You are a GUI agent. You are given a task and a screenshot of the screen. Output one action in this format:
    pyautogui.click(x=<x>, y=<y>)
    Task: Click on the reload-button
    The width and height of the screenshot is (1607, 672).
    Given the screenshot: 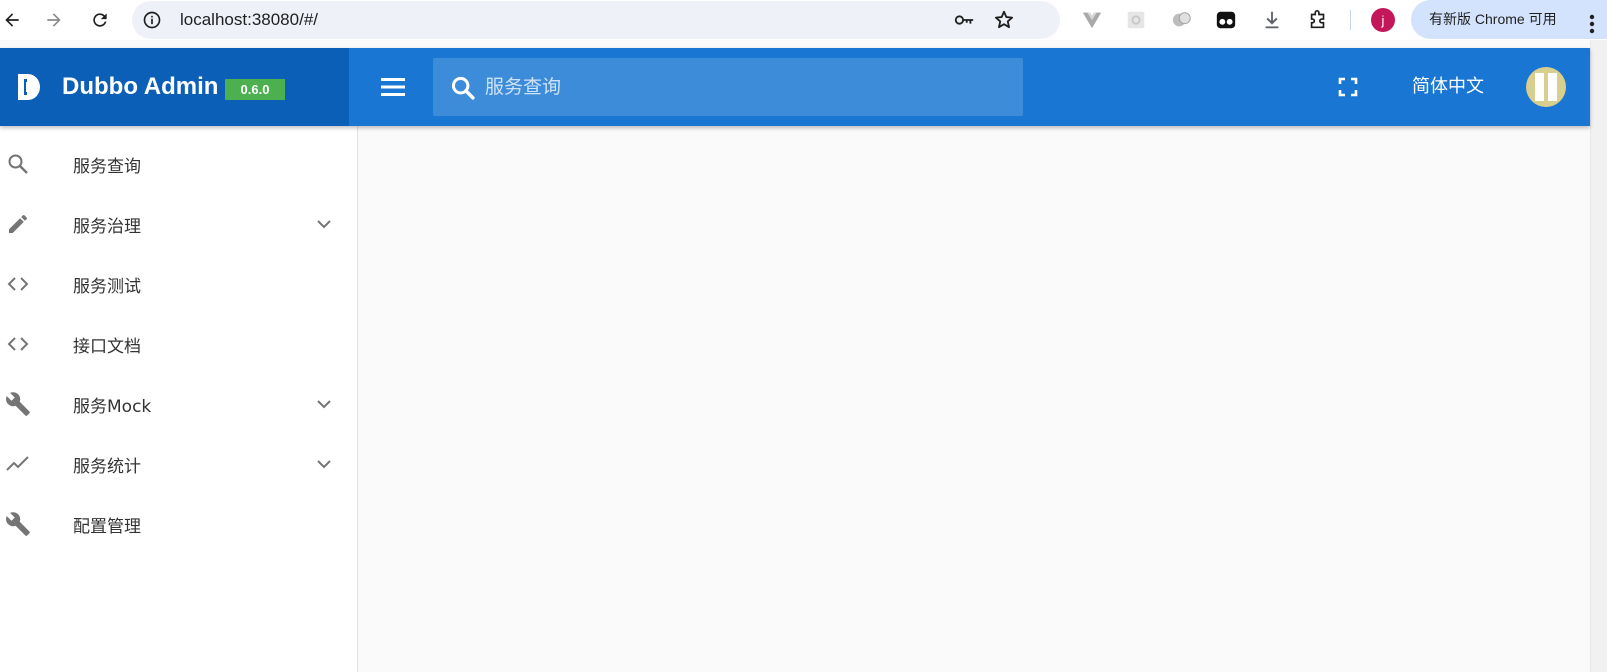 What is the action you would take?
    pyautogui.click(x=100, y=20)
    